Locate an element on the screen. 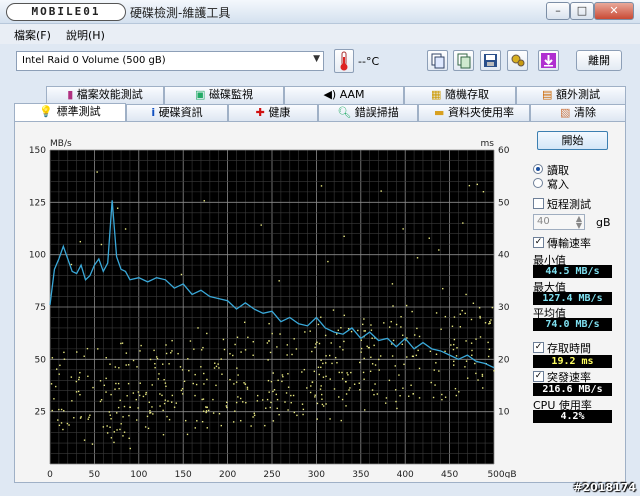  menu-file: 檔案(F) is located at coordinates (32, 35).